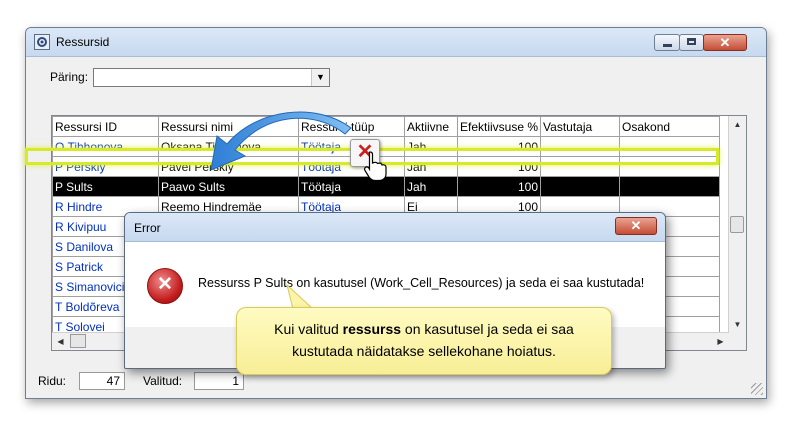  I want to click on callout-text: on kasutusel ja seda ei saa, so click(487, 329).